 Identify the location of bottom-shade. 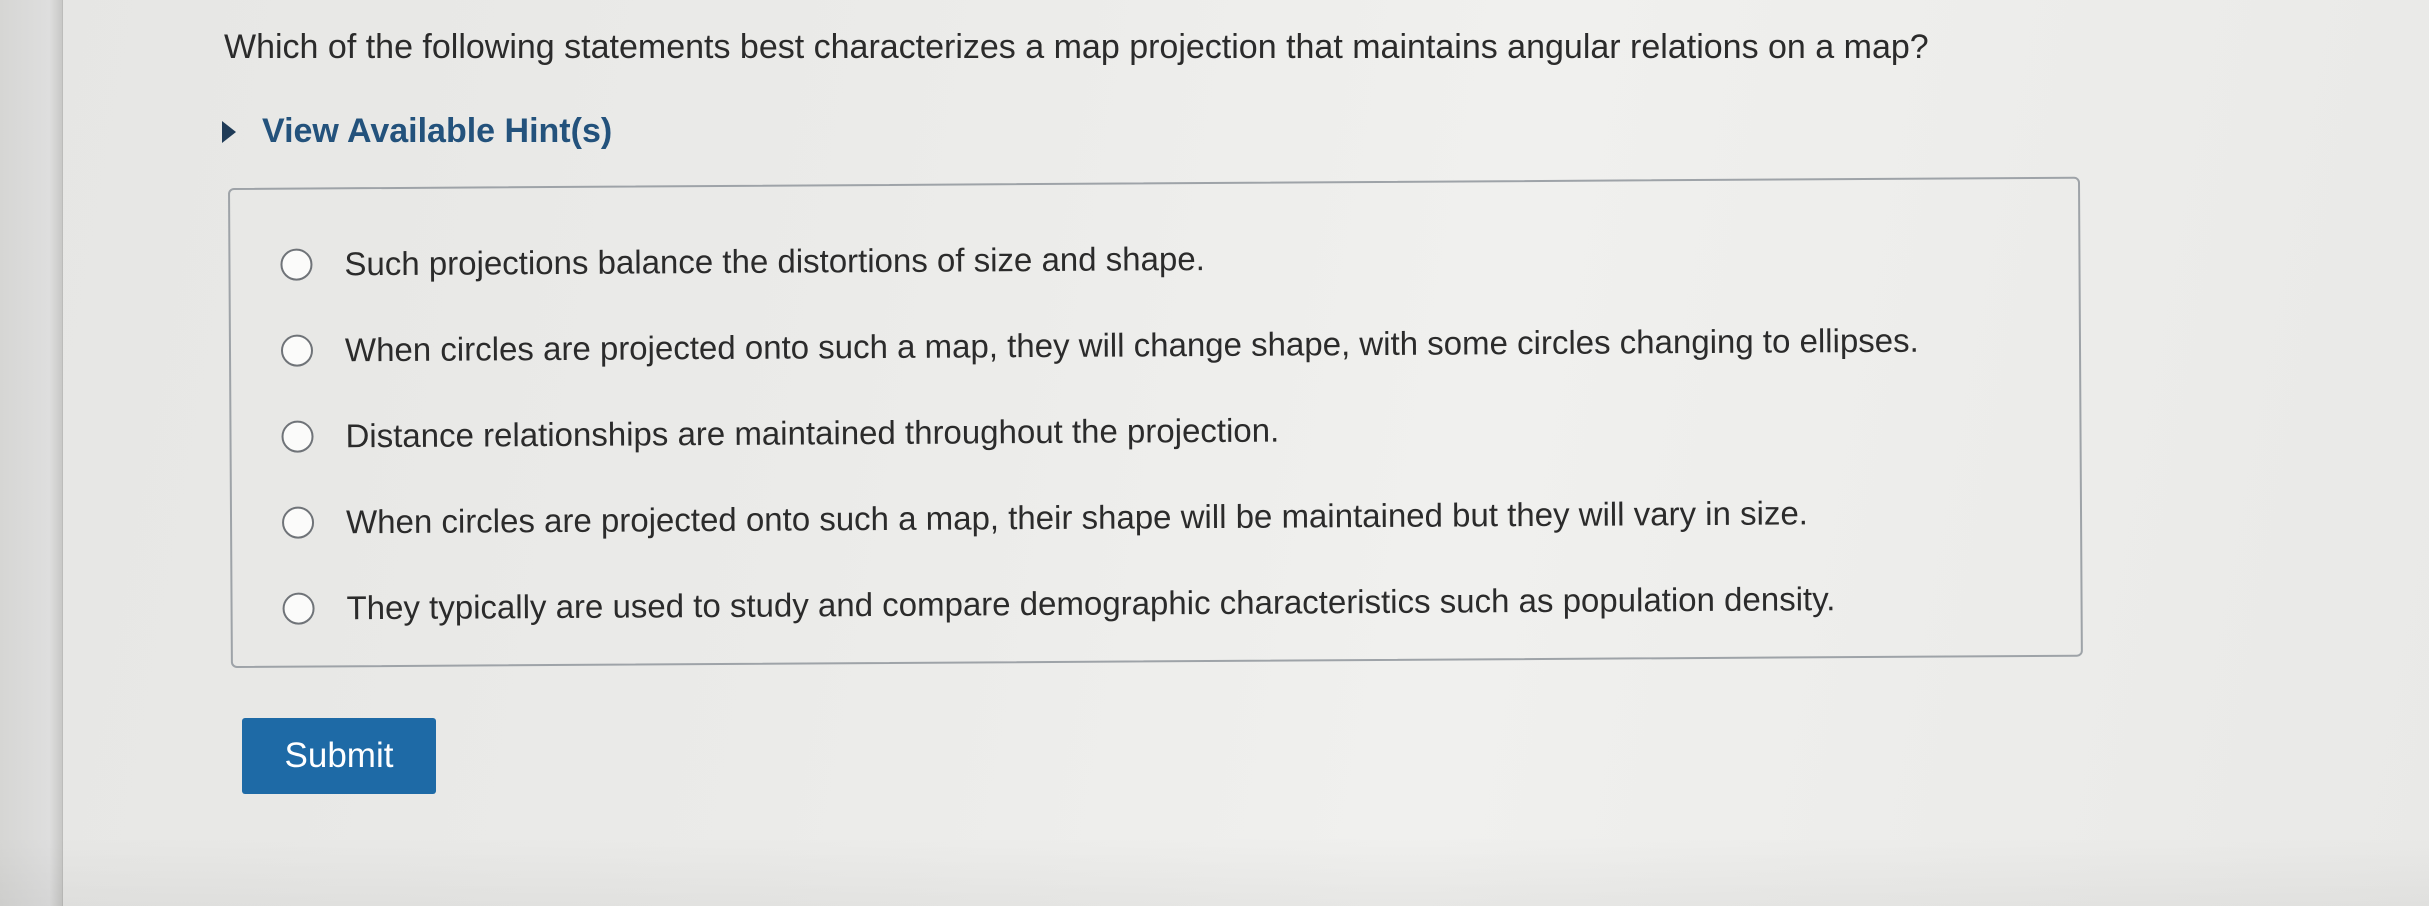
(1214, 871).